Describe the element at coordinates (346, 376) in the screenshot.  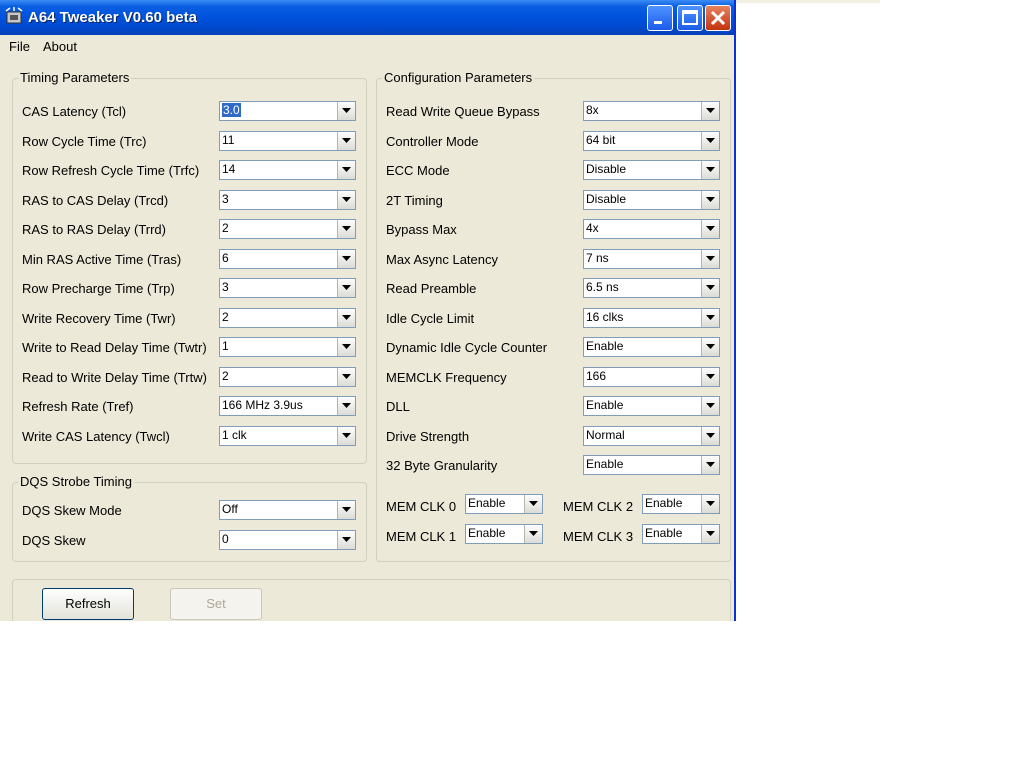
I see `read-to-write-delay-time-trtw-dropdown-button` at that location.